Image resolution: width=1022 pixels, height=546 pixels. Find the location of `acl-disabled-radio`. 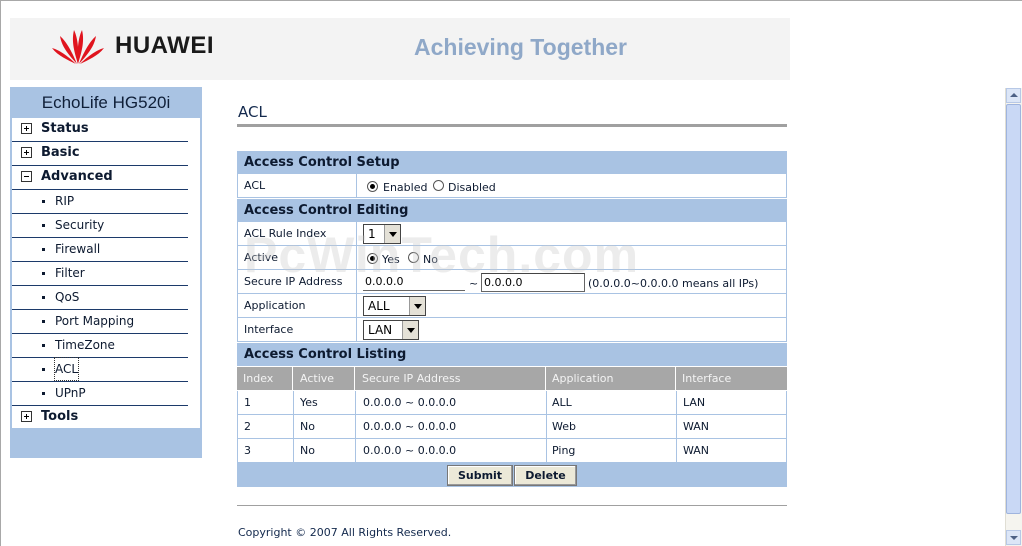

acl-disabled-radio is located at coordinates (438, 185).